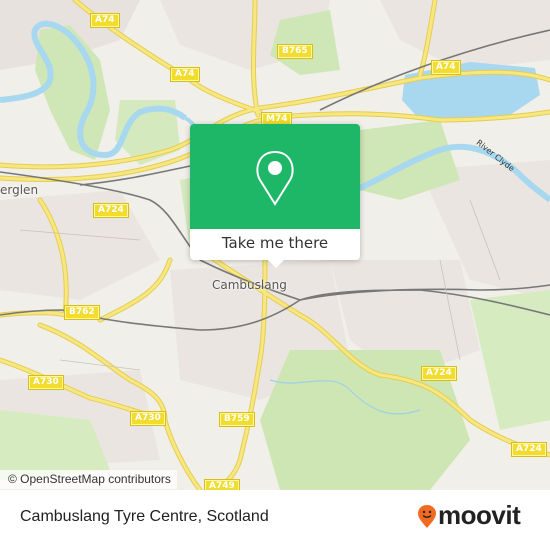  Describe the element at coordinates (295, 51) in the screenshot. I see `road-shield: B765` at that location.